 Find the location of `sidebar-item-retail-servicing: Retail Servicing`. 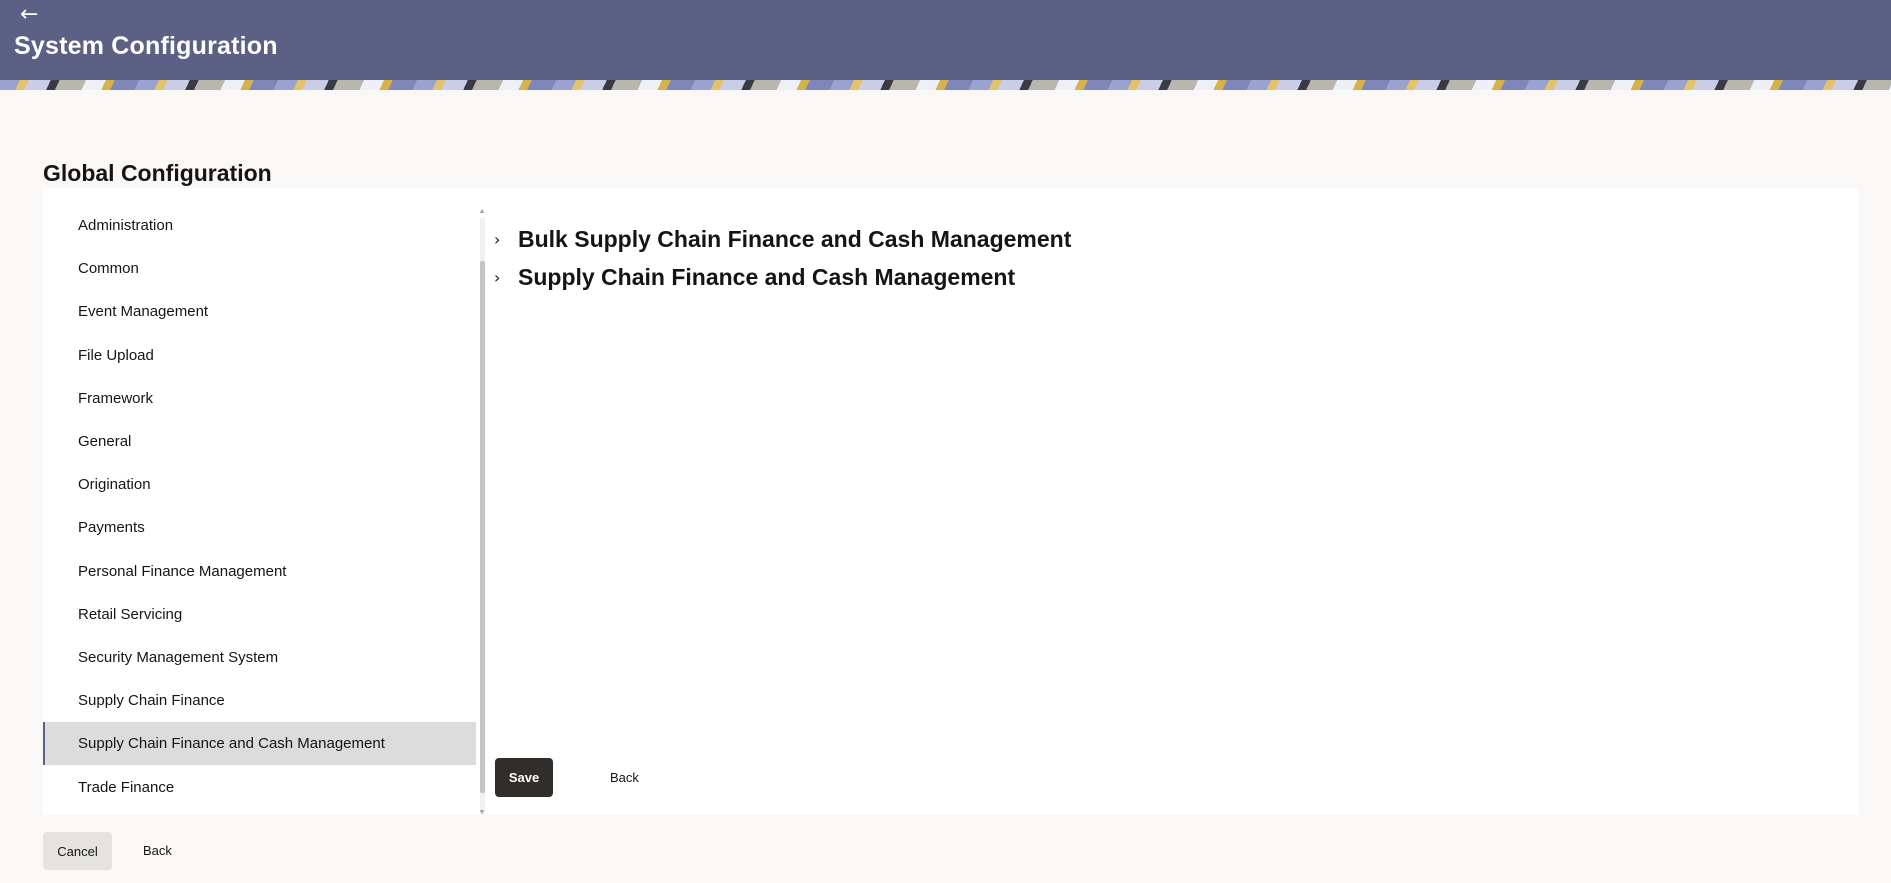

sidebar-item-retail-servicing: Retail Servicing is located at coordinates (259, 614).